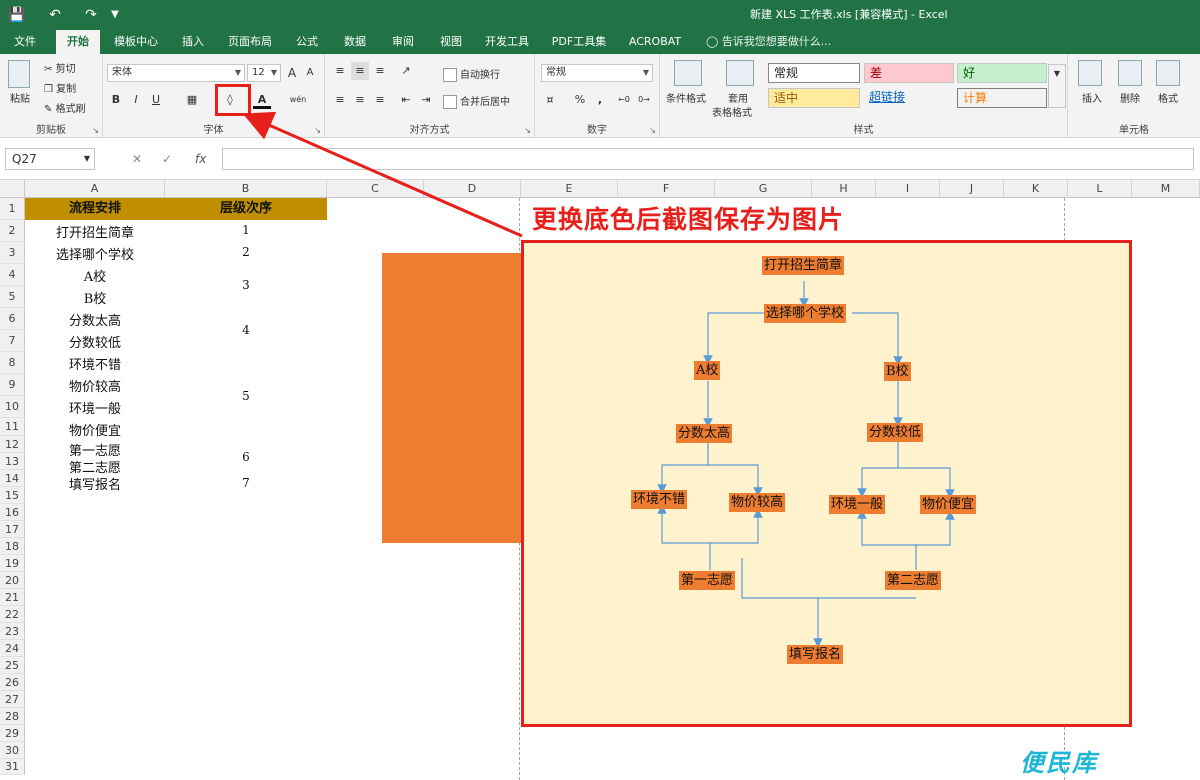 The width and height of the screenshot is (1200, 780). I want to click on phonetic-button: wén, so click(298, 100).